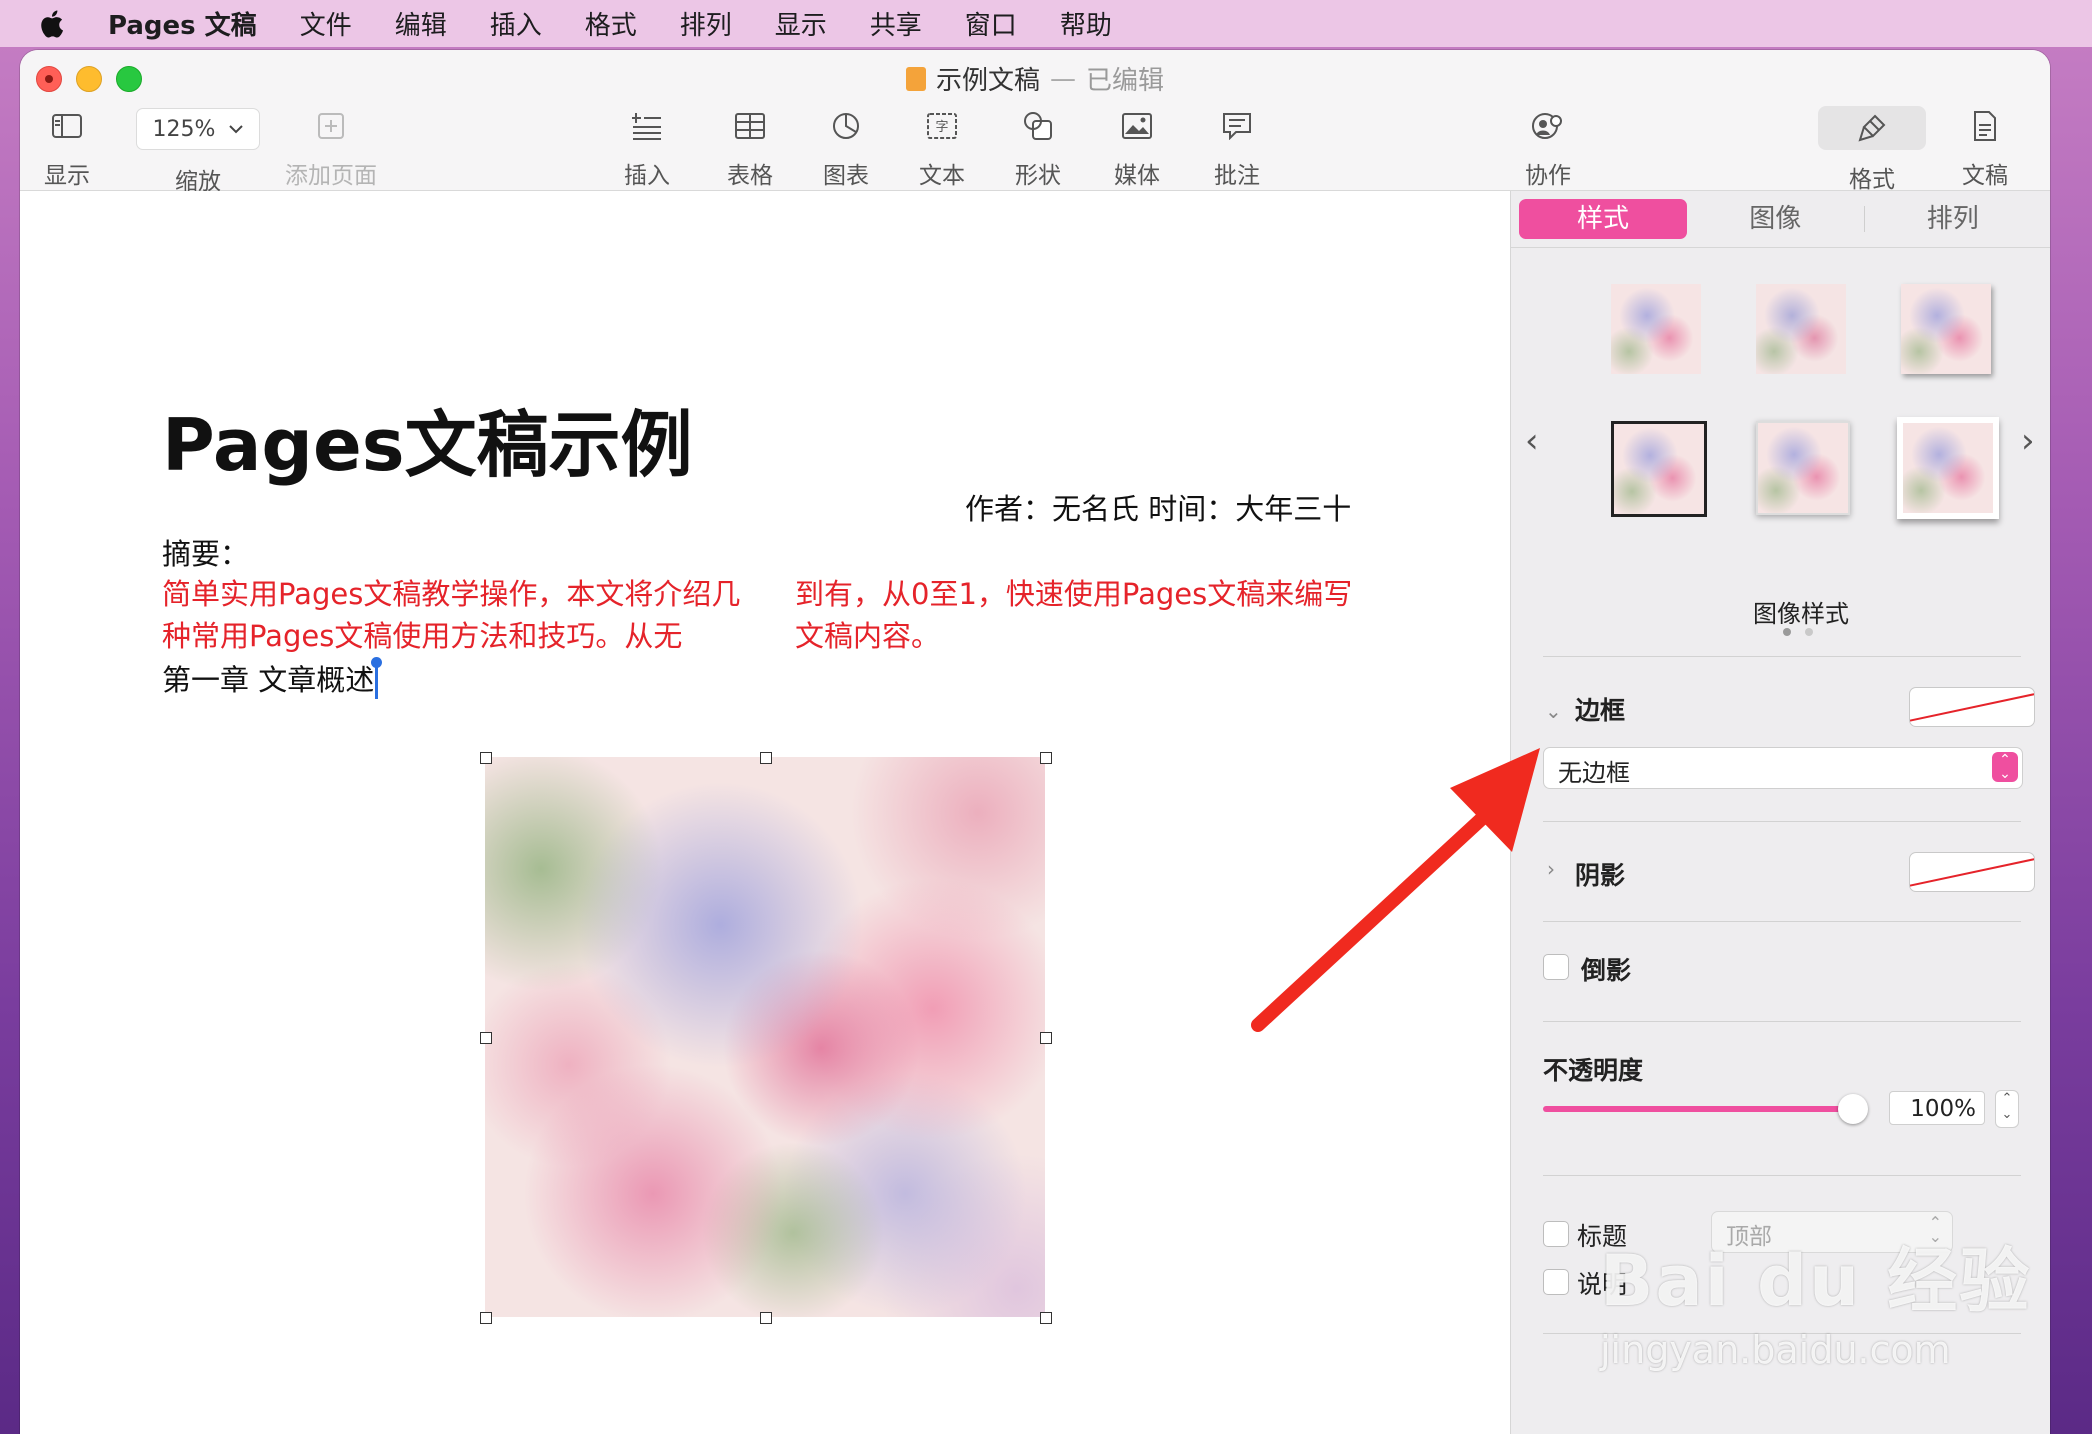 The image size is (2092, 1434). Describe the element at coordinates (1698, 1109) in the screenshot. I see `opacity-slider-track` at that location.